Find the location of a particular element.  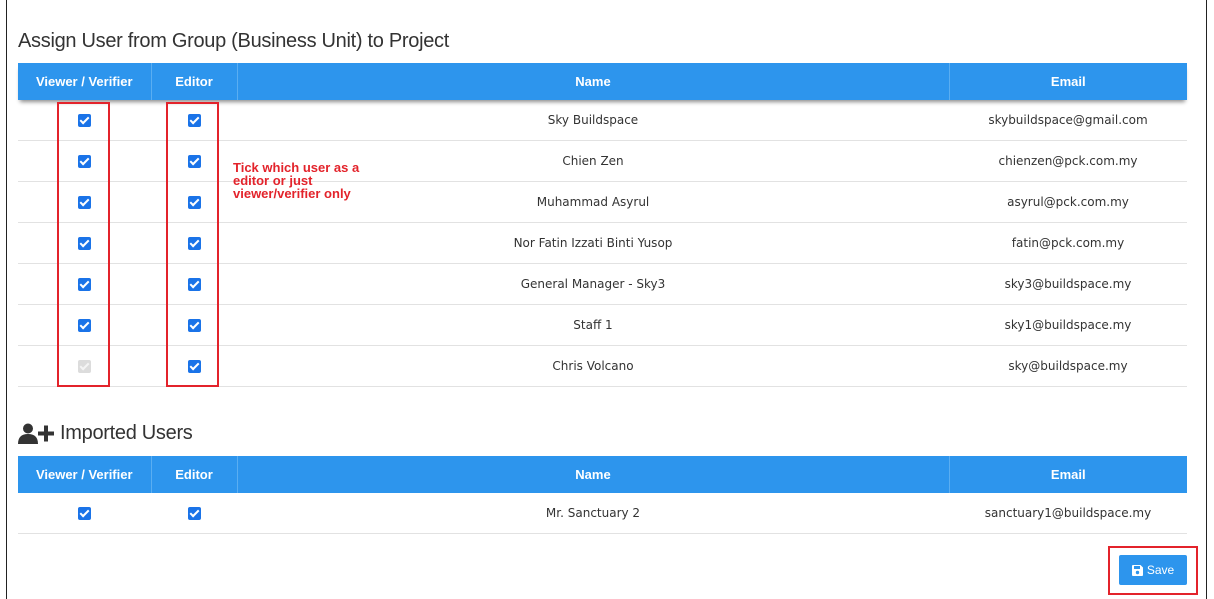

imported-users-heading: Imported Users is located at coordinates (105, 433).